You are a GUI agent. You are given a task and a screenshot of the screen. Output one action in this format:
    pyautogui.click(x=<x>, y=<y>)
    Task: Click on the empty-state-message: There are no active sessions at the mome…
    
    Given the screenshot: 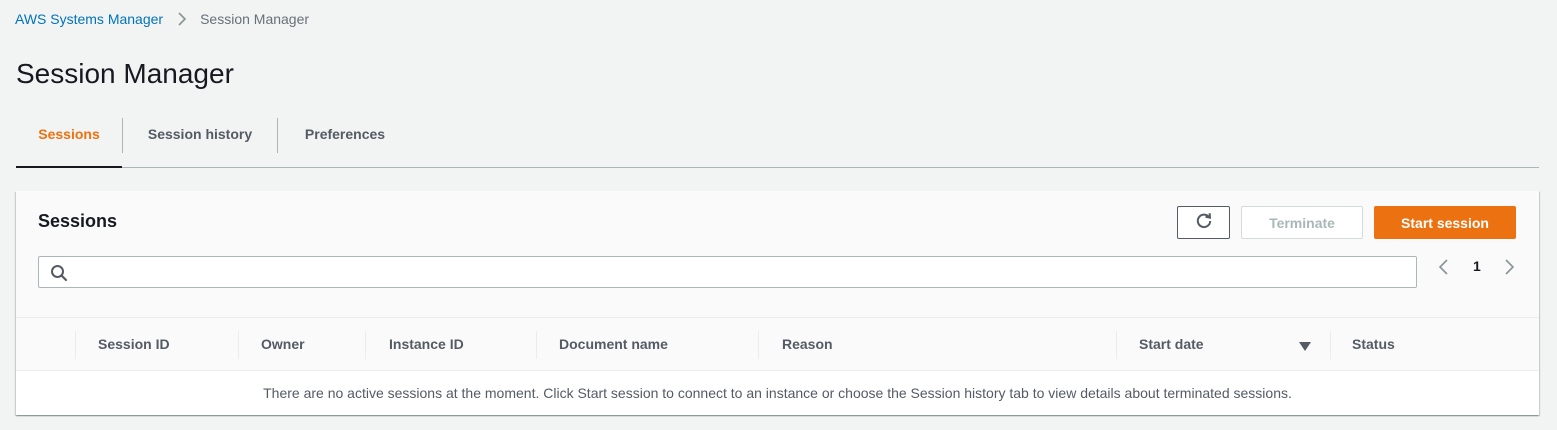 What is the action you would take?
    pyautogui.click(x=777, y=393)
    